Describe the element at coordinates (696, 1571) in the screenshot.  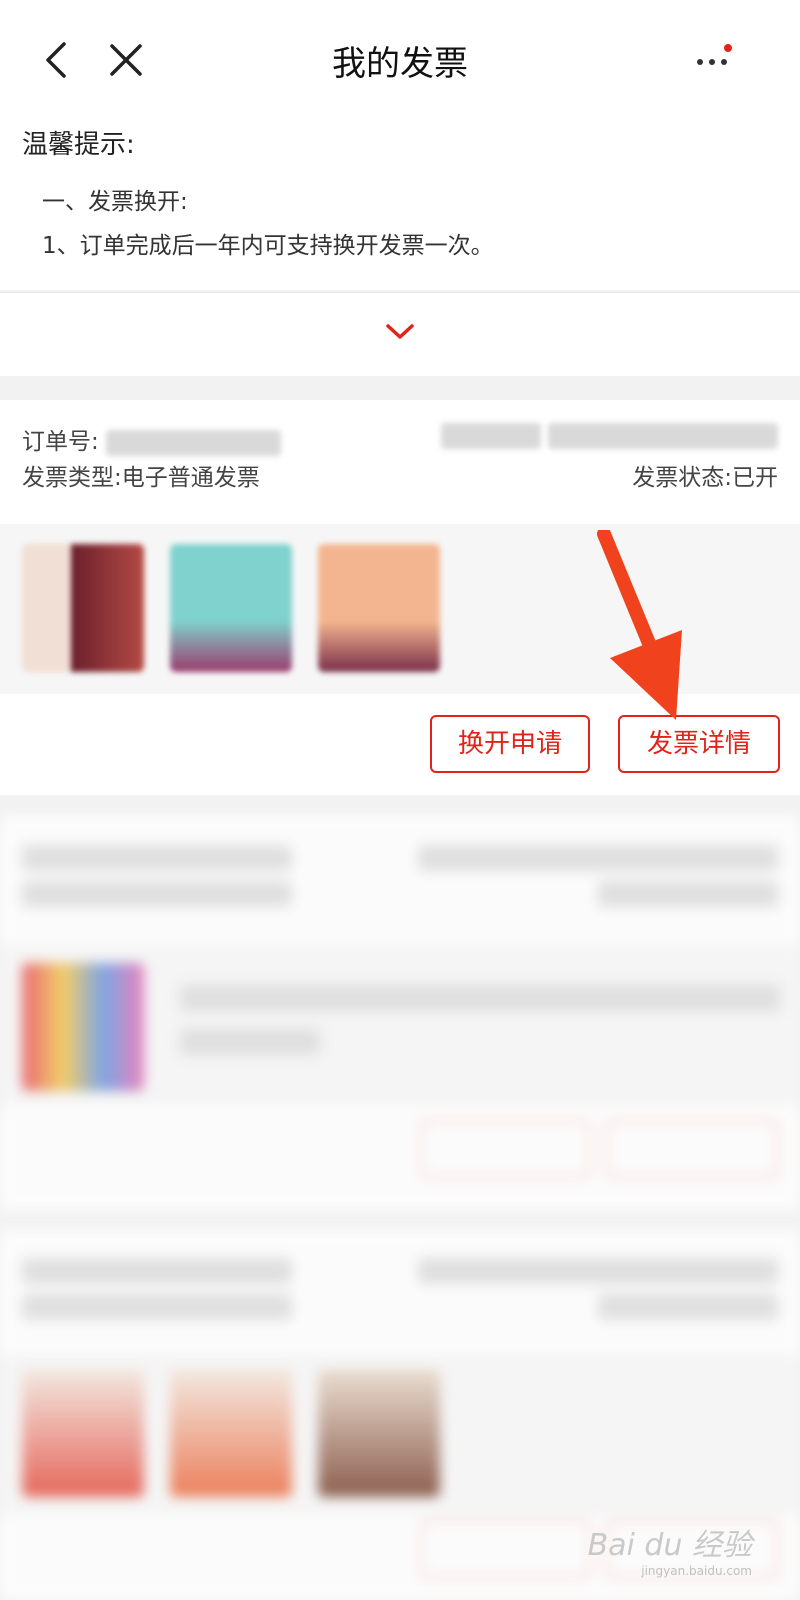
I see `watermark-url: jingyan.baidu.com` at that location.